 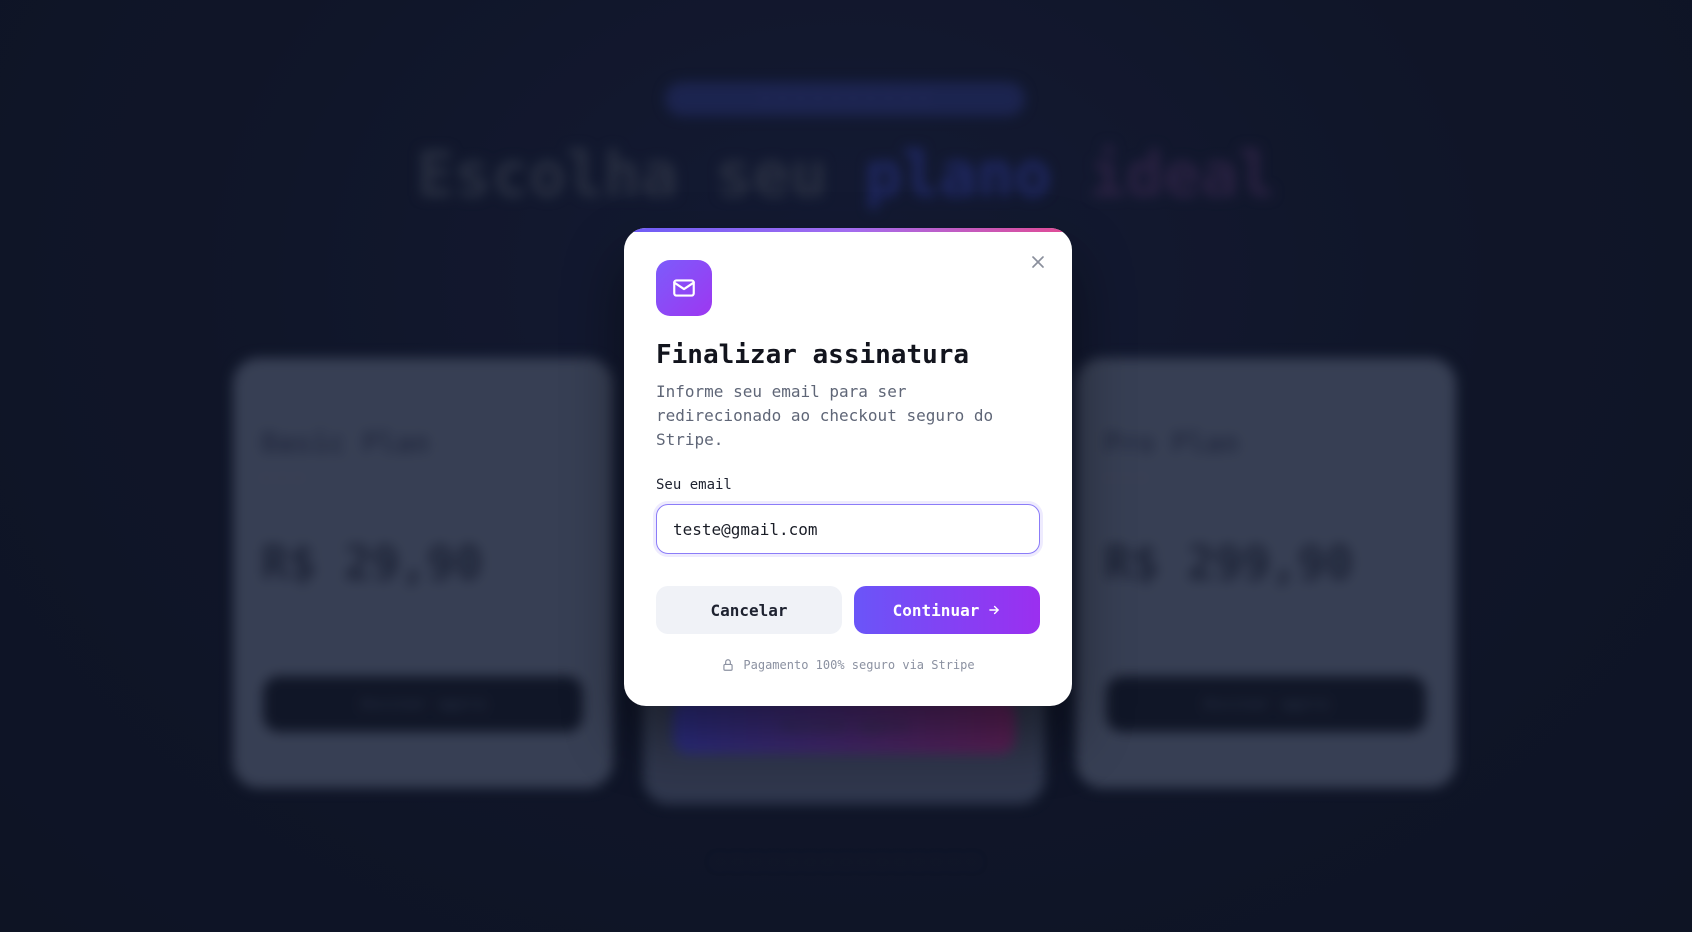 I want to click on continue-button: Continuar, so click(x=947, y=610).